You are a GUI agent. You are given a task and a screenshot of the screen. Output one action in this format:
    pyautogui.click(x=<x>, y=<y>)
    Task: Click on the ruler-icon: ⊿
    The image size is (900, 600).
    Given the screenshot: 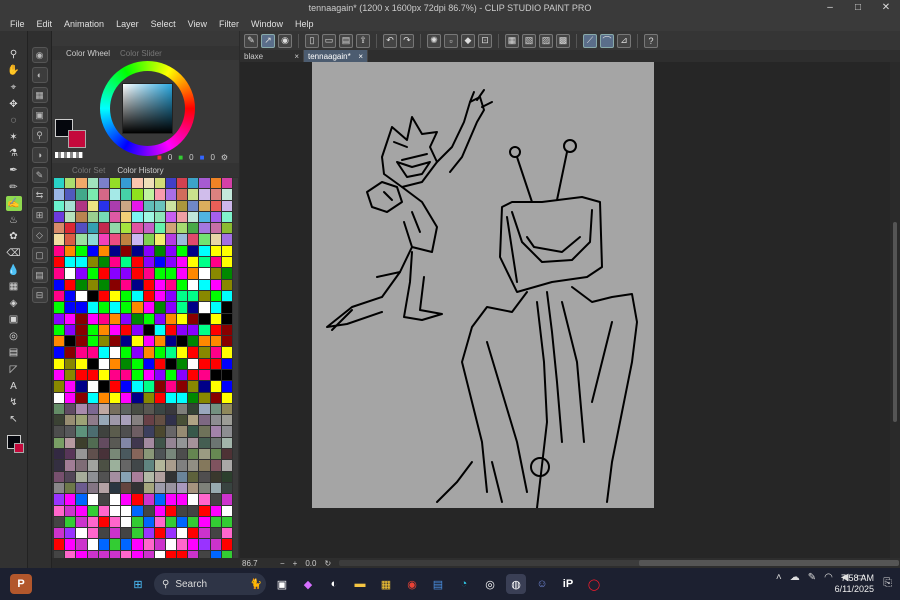 What is the action you would take?
    pyautogui.click(x=624, y=40)
    